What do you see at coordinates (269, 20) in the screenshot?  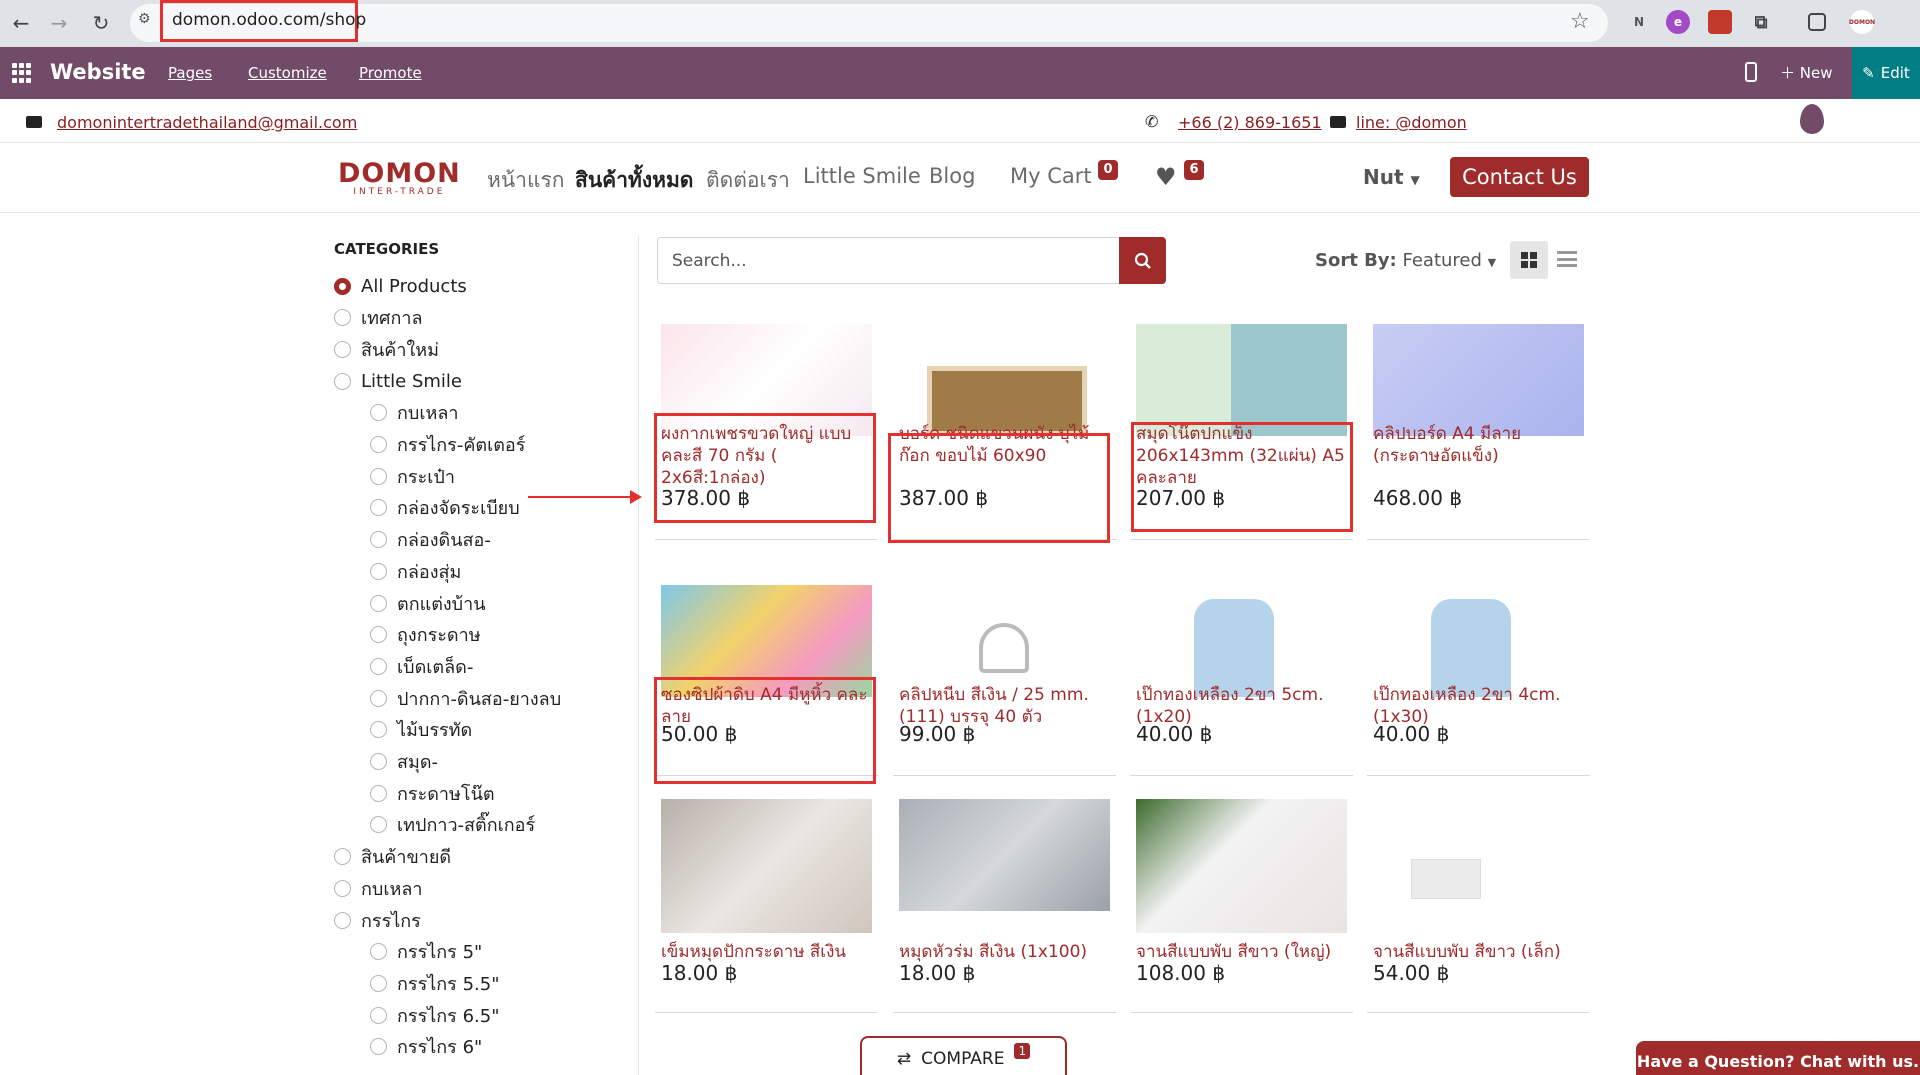 I see `url-text: domon.odoo.com/shop` at bounding box center [269, 20].